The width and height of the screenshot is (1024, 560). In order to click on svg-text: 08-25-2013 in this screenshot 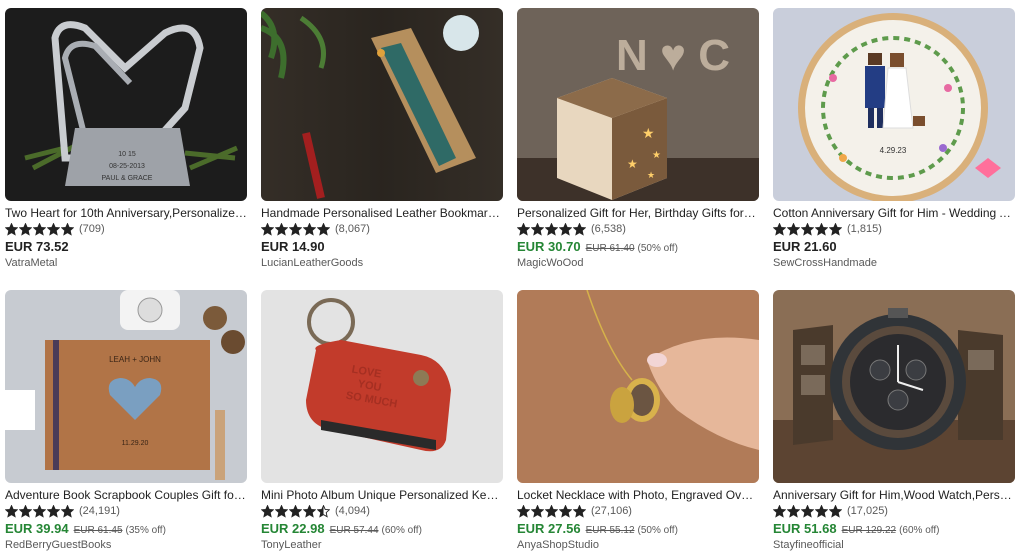, I will do `click(127, 166)`.